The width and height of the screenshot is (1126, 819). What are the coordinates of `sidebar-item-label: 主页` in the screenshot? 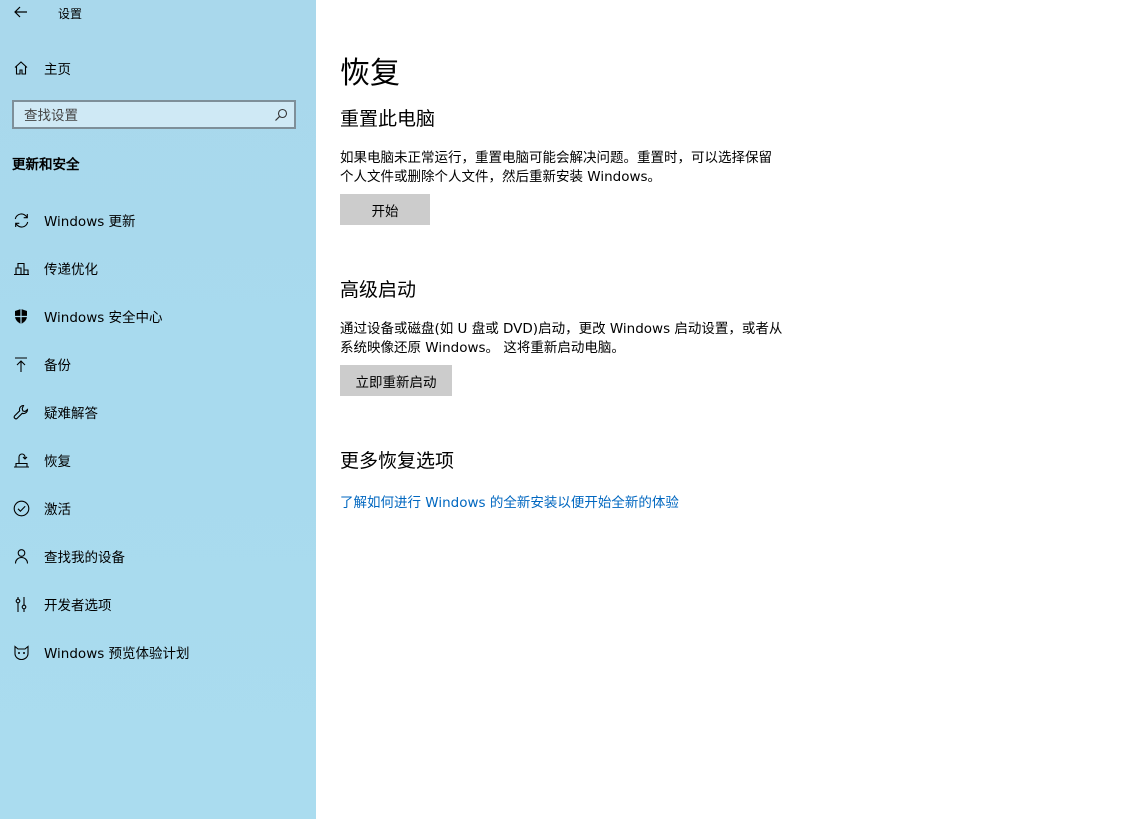 It's located at (57, 70).